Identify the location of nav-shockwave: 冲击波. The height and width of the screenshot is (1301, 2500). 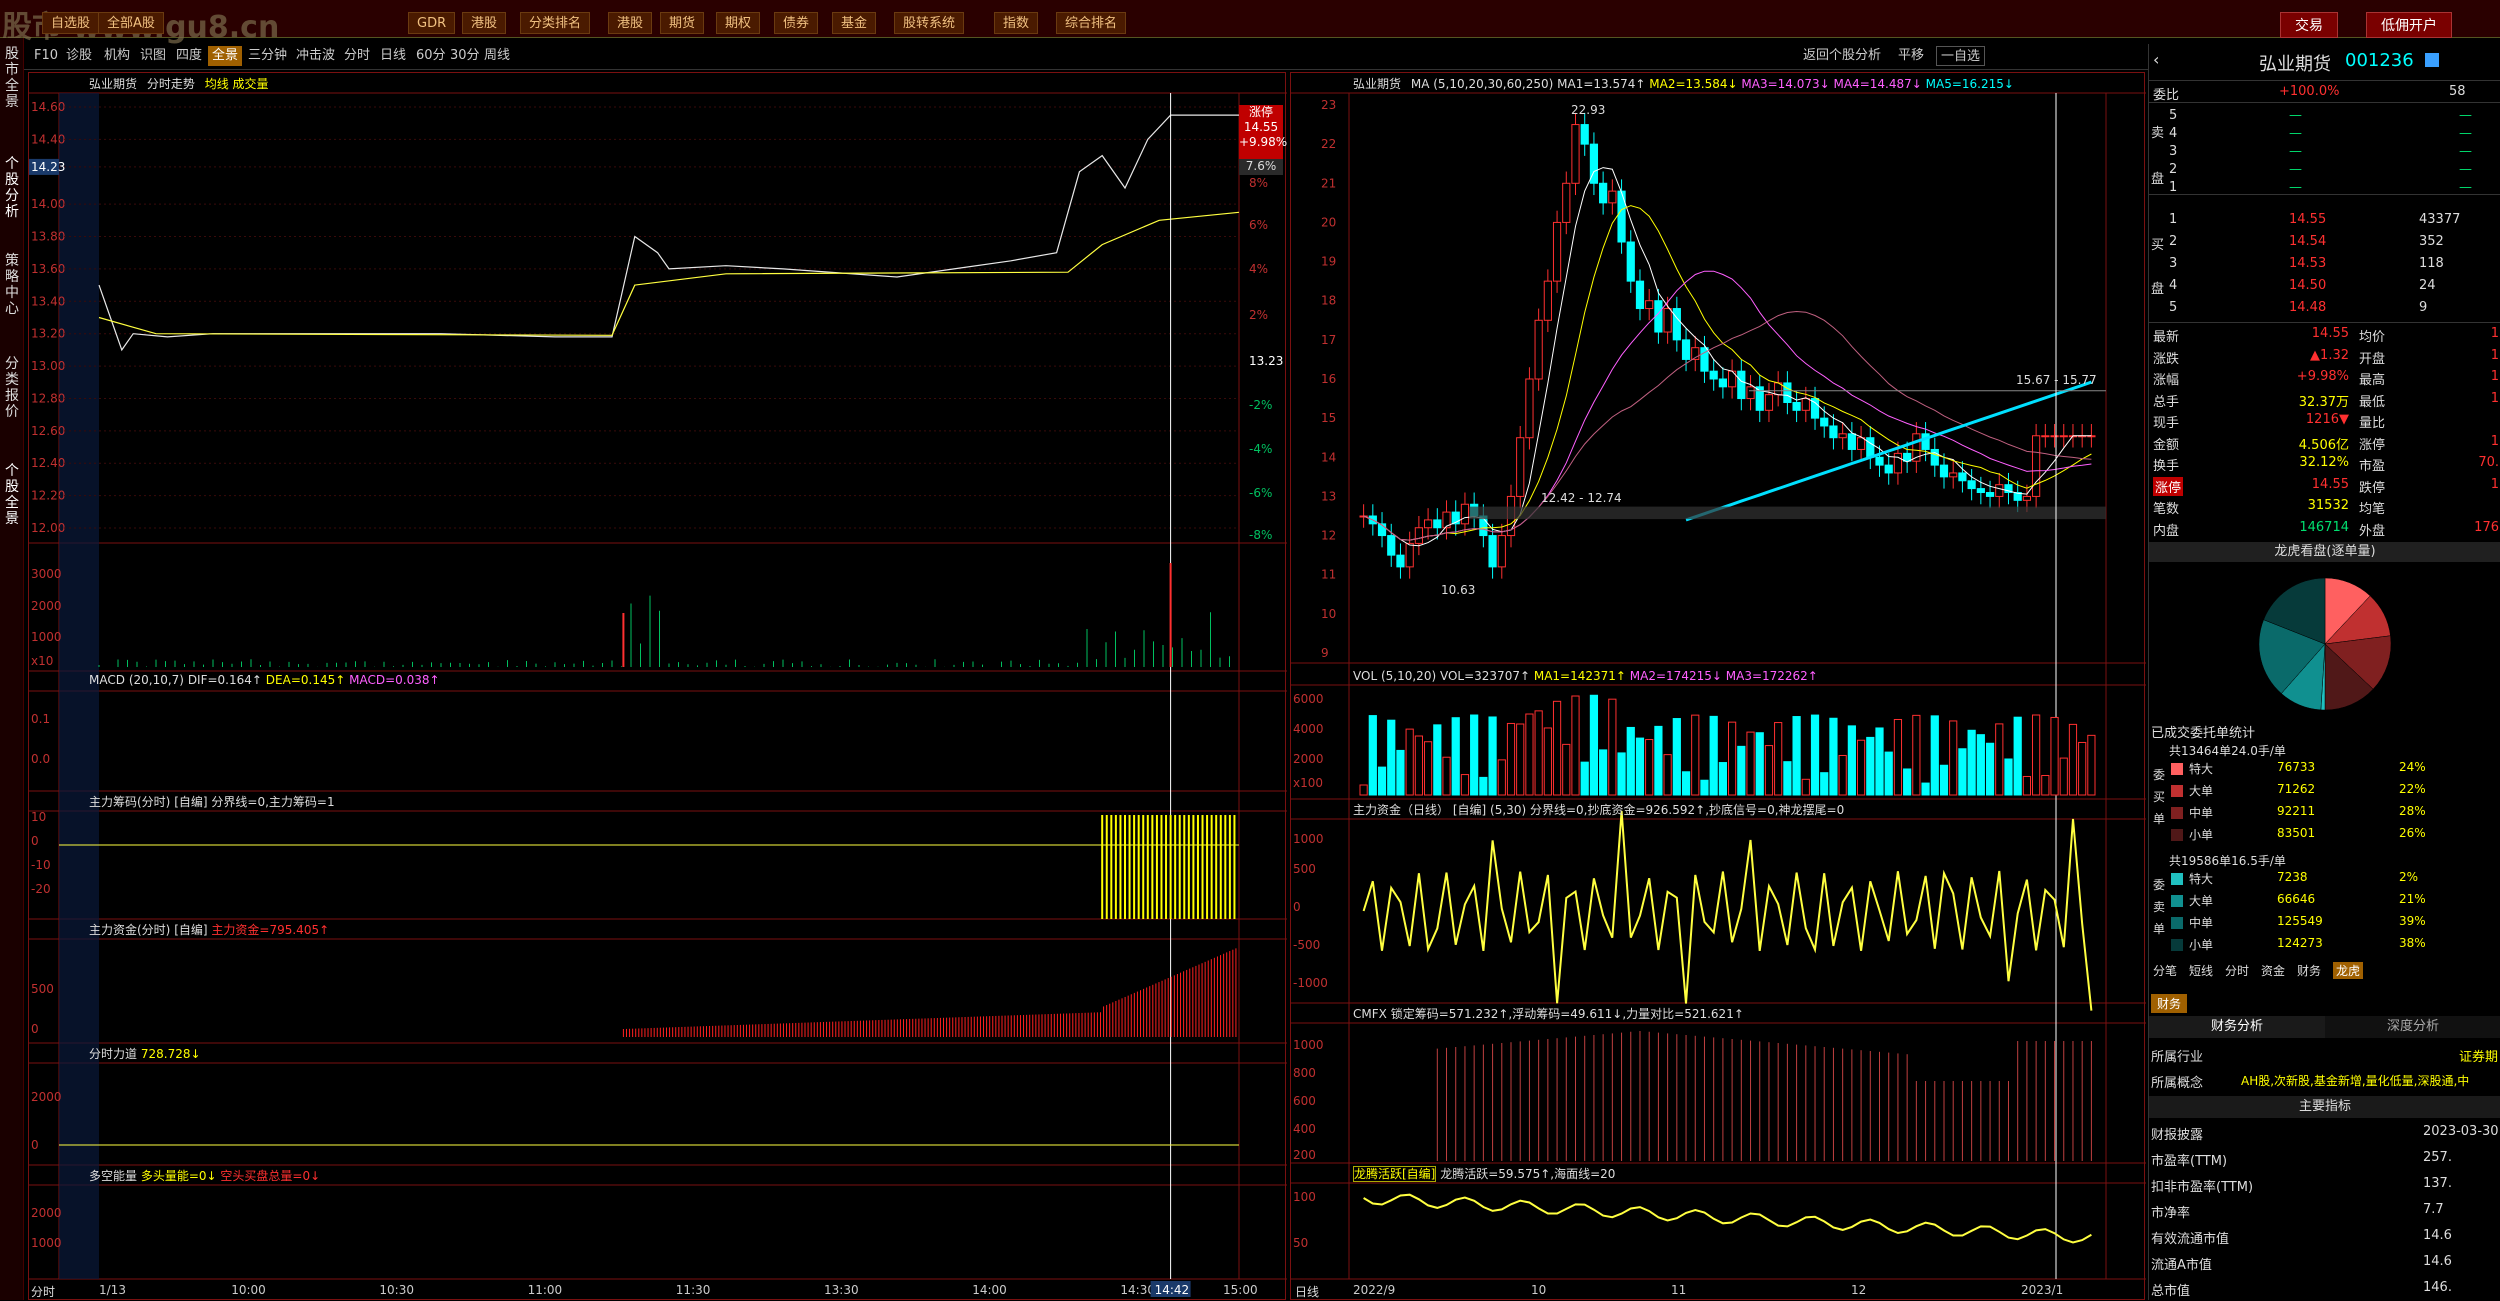
(315, 56).